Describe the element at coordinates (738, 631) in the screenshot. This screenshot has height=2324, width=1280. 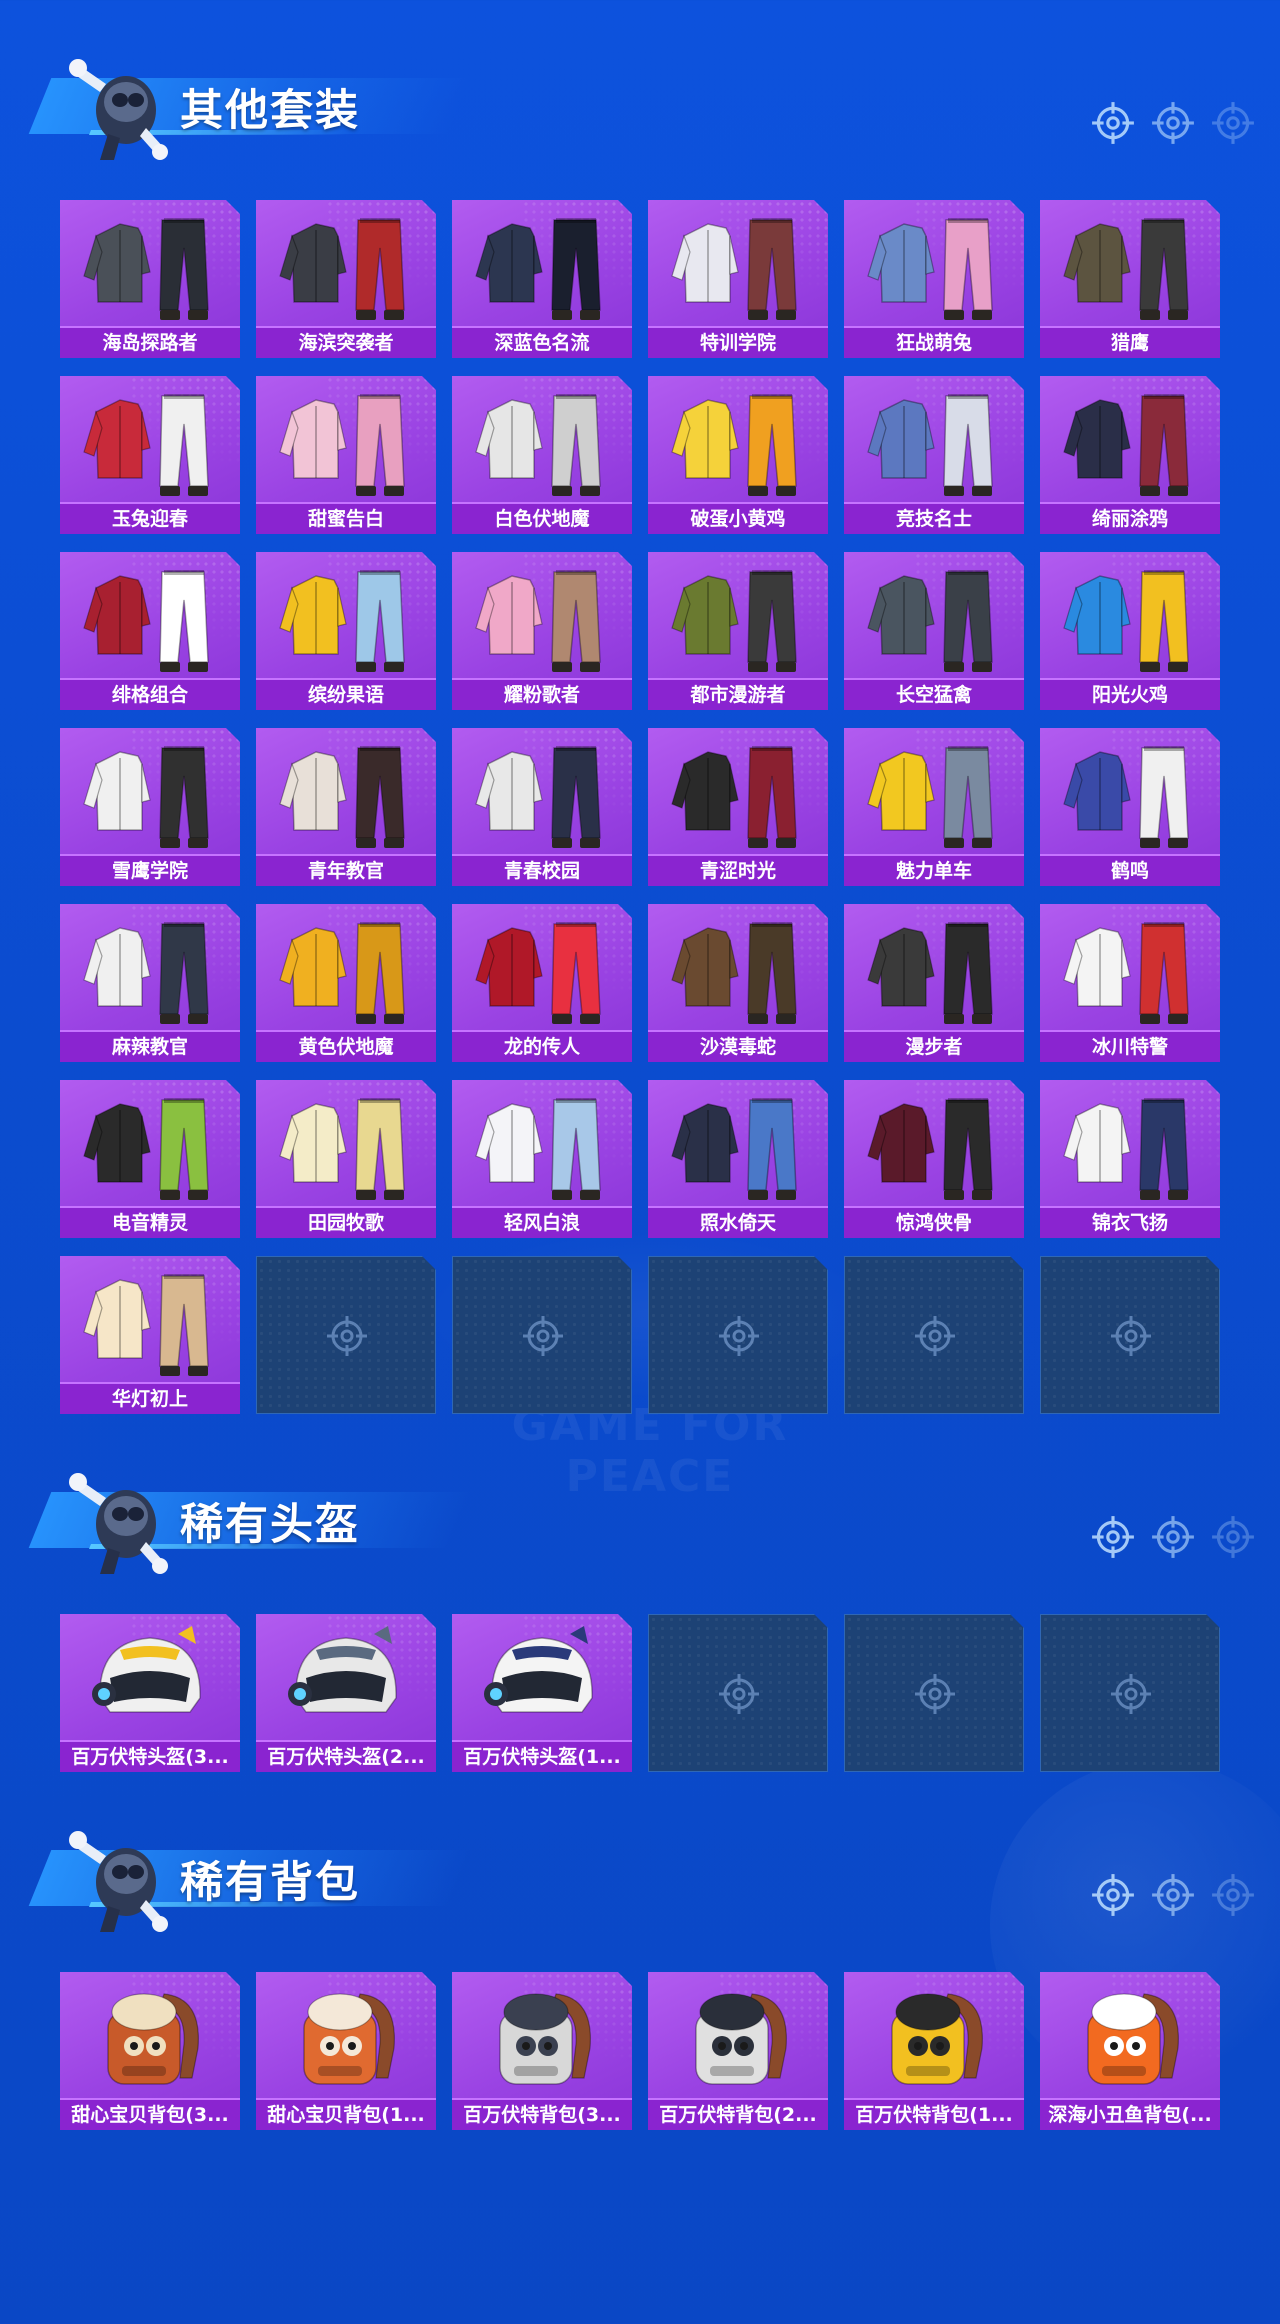
I see `item-card: 都市漫游者` at that location.